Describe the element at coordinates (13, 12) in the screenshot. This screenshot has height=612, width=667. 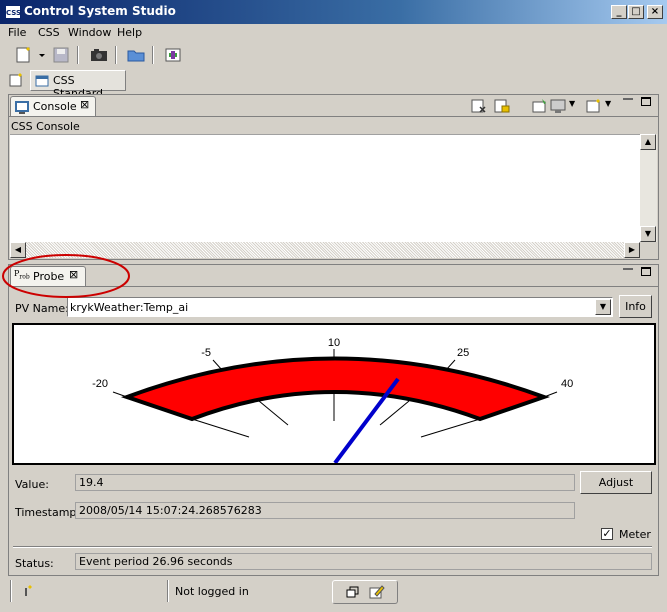
I see `app-icon: CSS` at that location.